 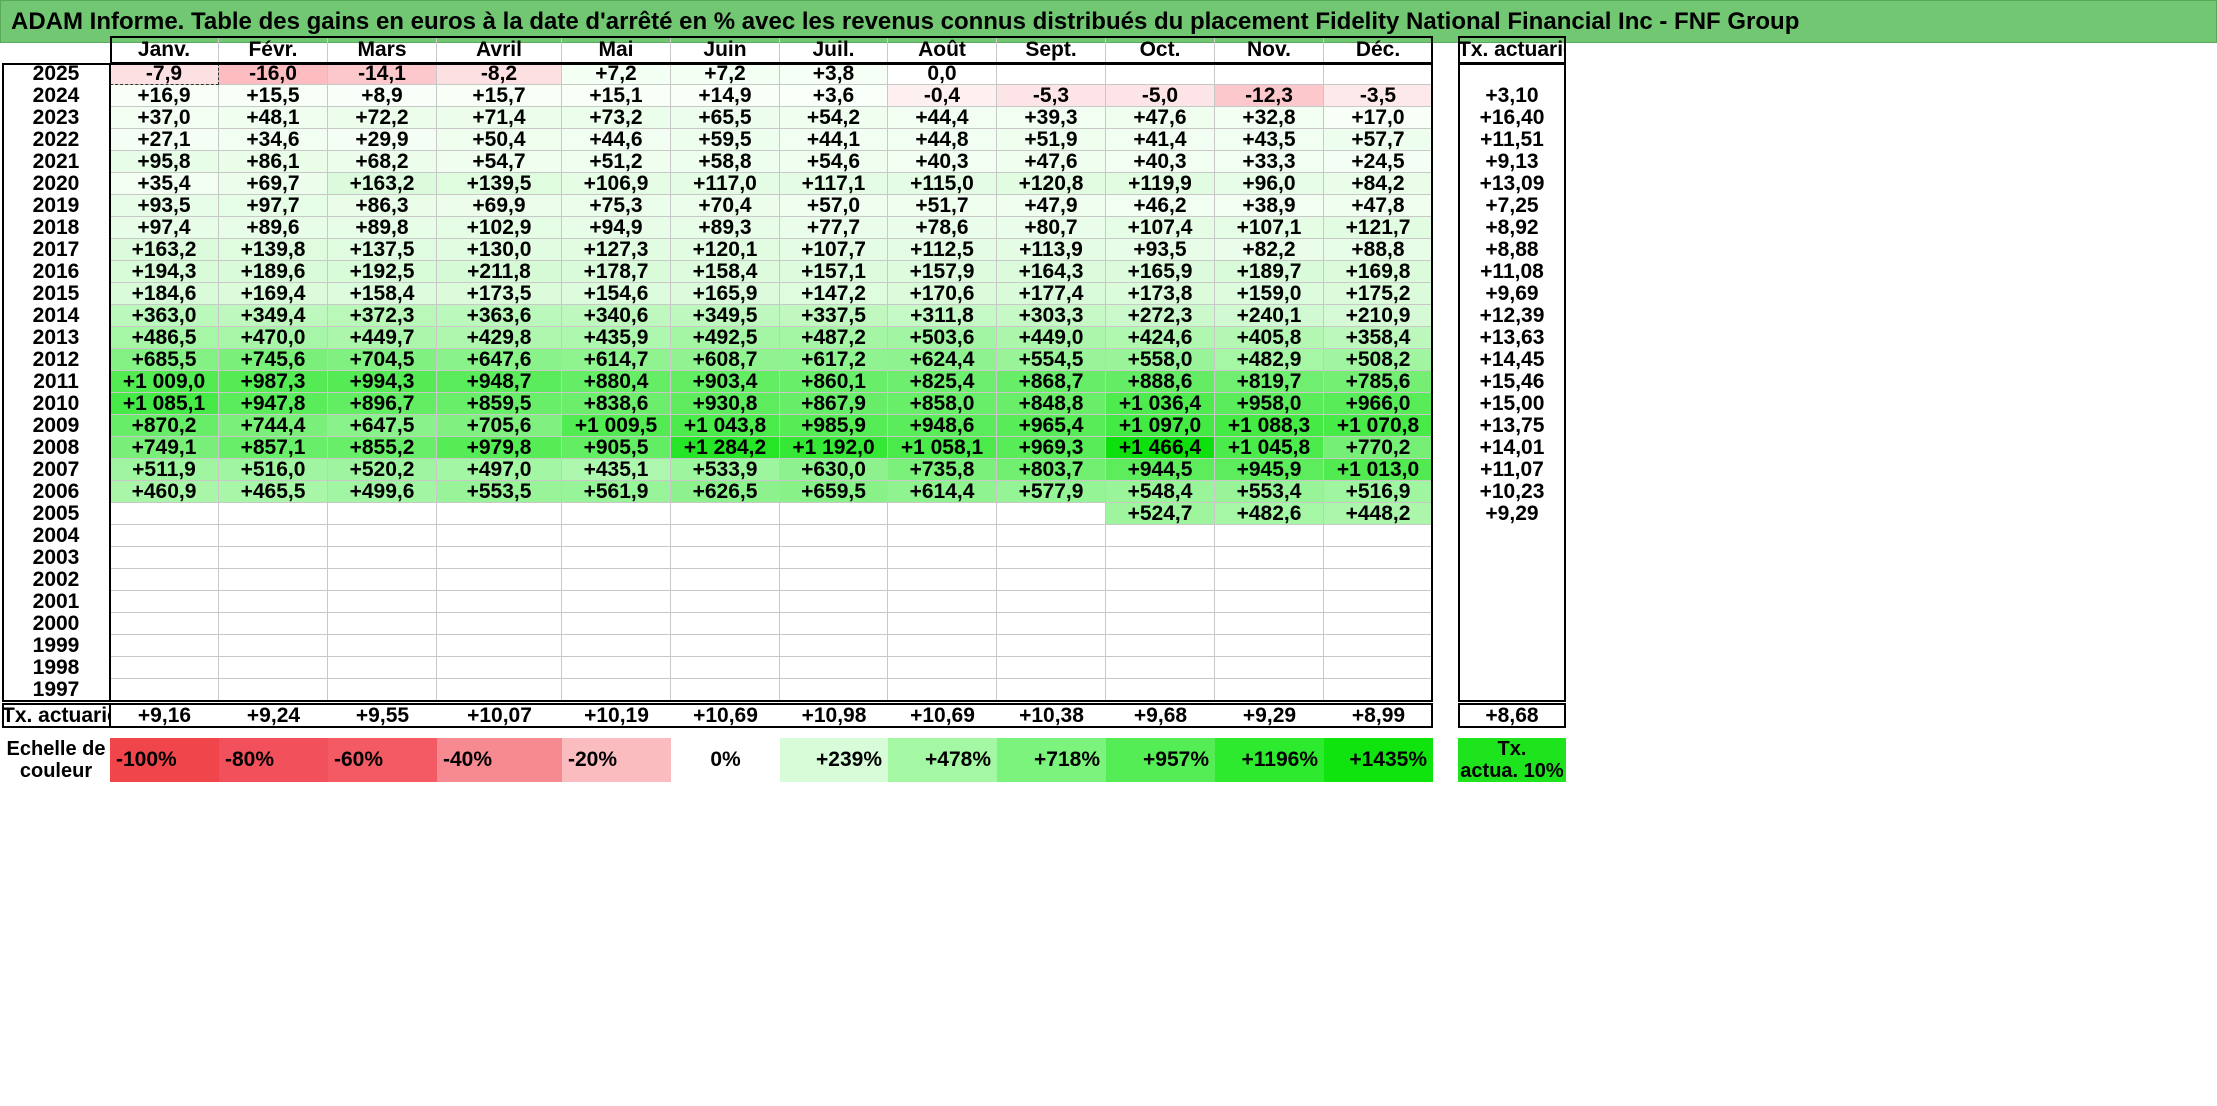 What do you see at coordinates (273, 404) in the screenshot?
I see `table-cell: +947,8` at bounding box center [273, 404].